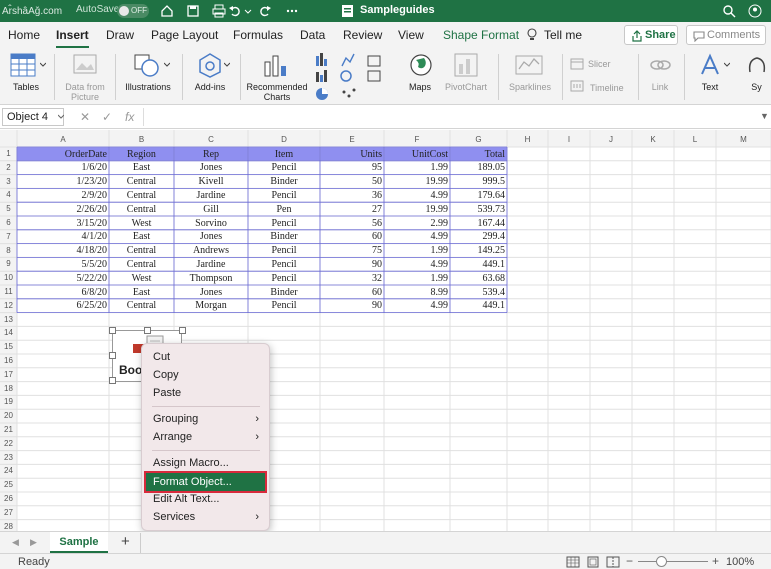 The image size is (771, 569). What do you see at coordinates (611, 140) in the screenshot?
I see `column-header: J` at bounding box center [611, 140].